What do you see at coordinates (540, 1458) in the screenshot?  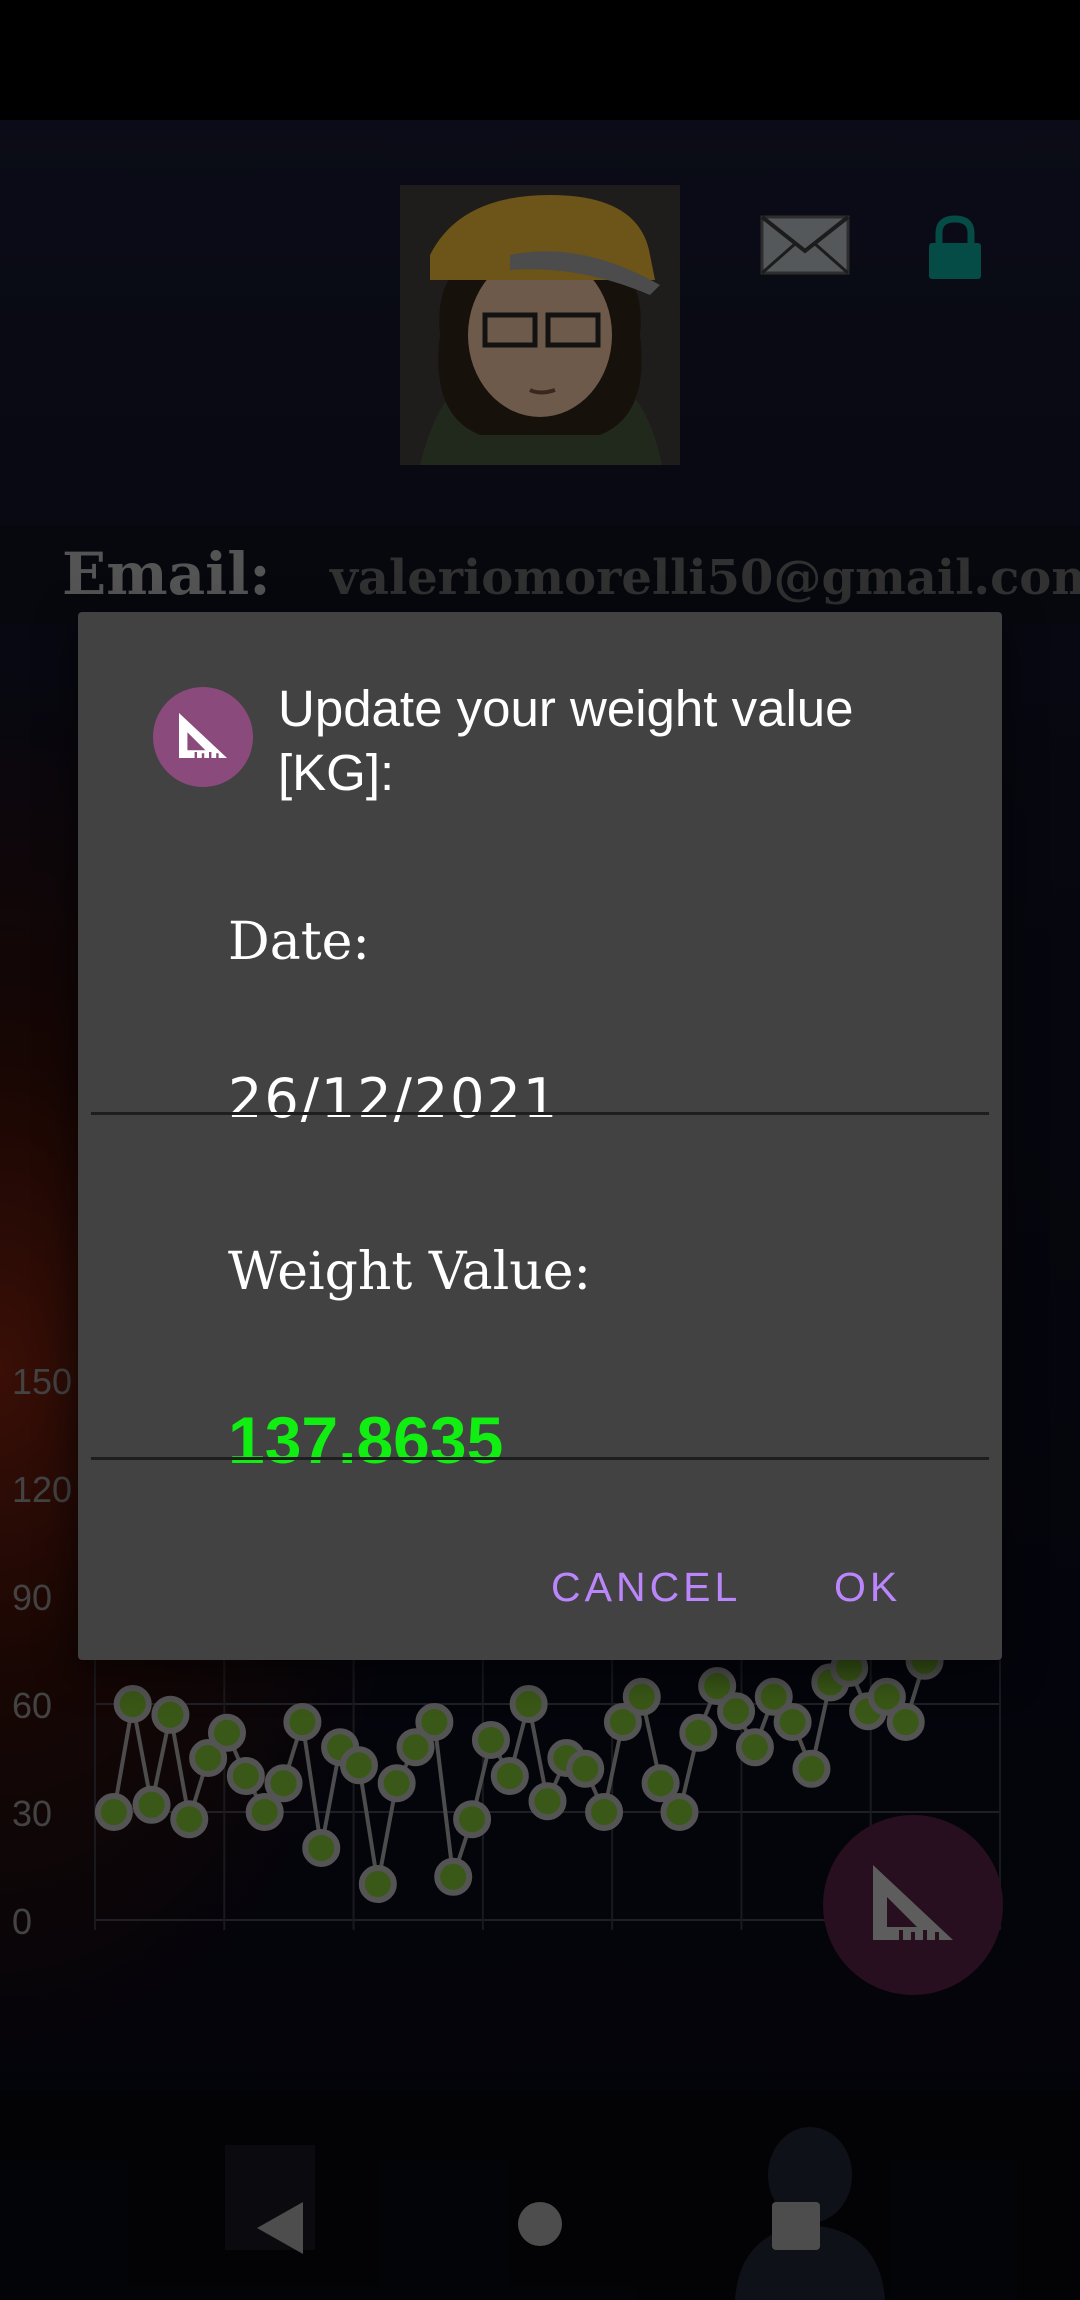 I see `weight-field-underline` at bounding box center [540, 1458].